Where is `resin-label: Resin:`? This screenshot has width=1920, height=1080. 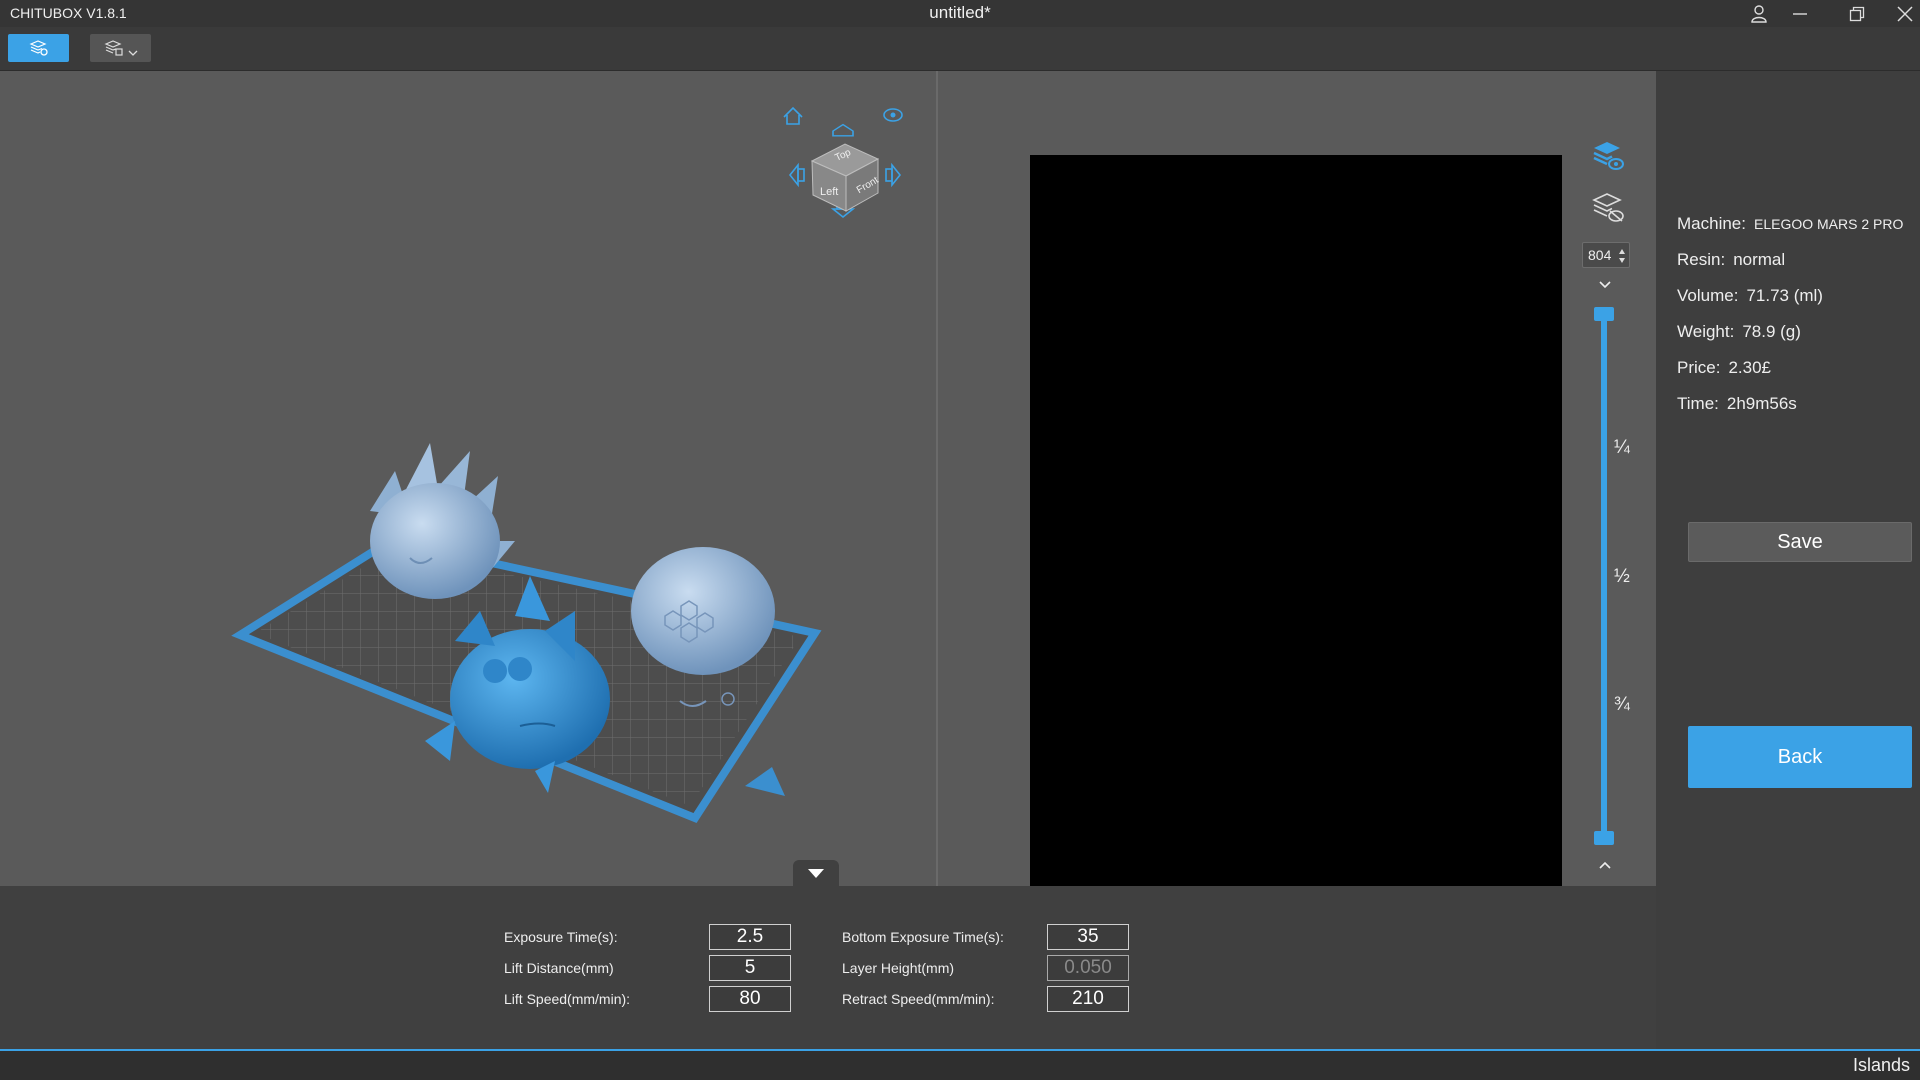
resin-label: Resin: is located at coordinates (1701, 259).